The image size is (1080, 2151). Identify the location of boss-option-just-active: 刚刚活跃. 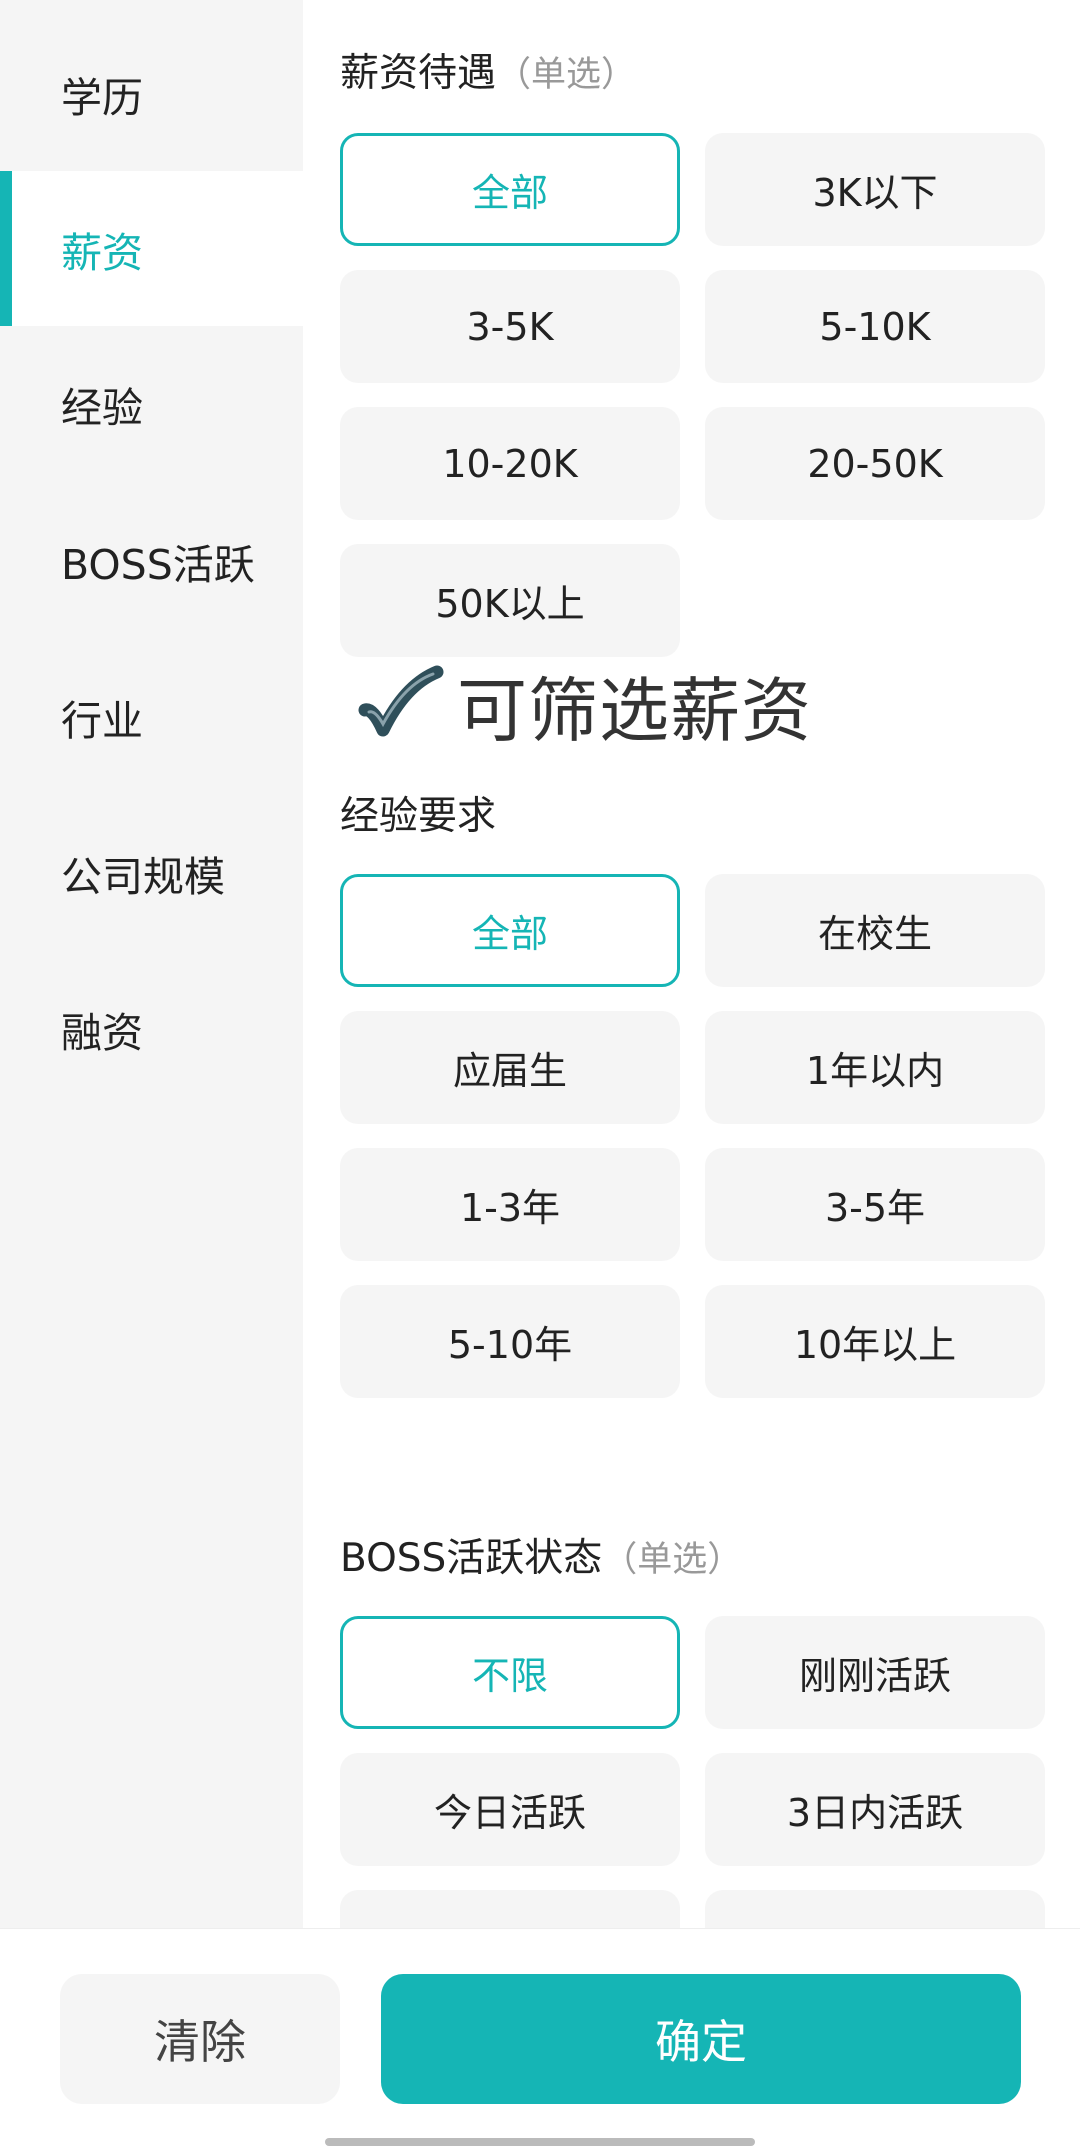
(875, 1672).